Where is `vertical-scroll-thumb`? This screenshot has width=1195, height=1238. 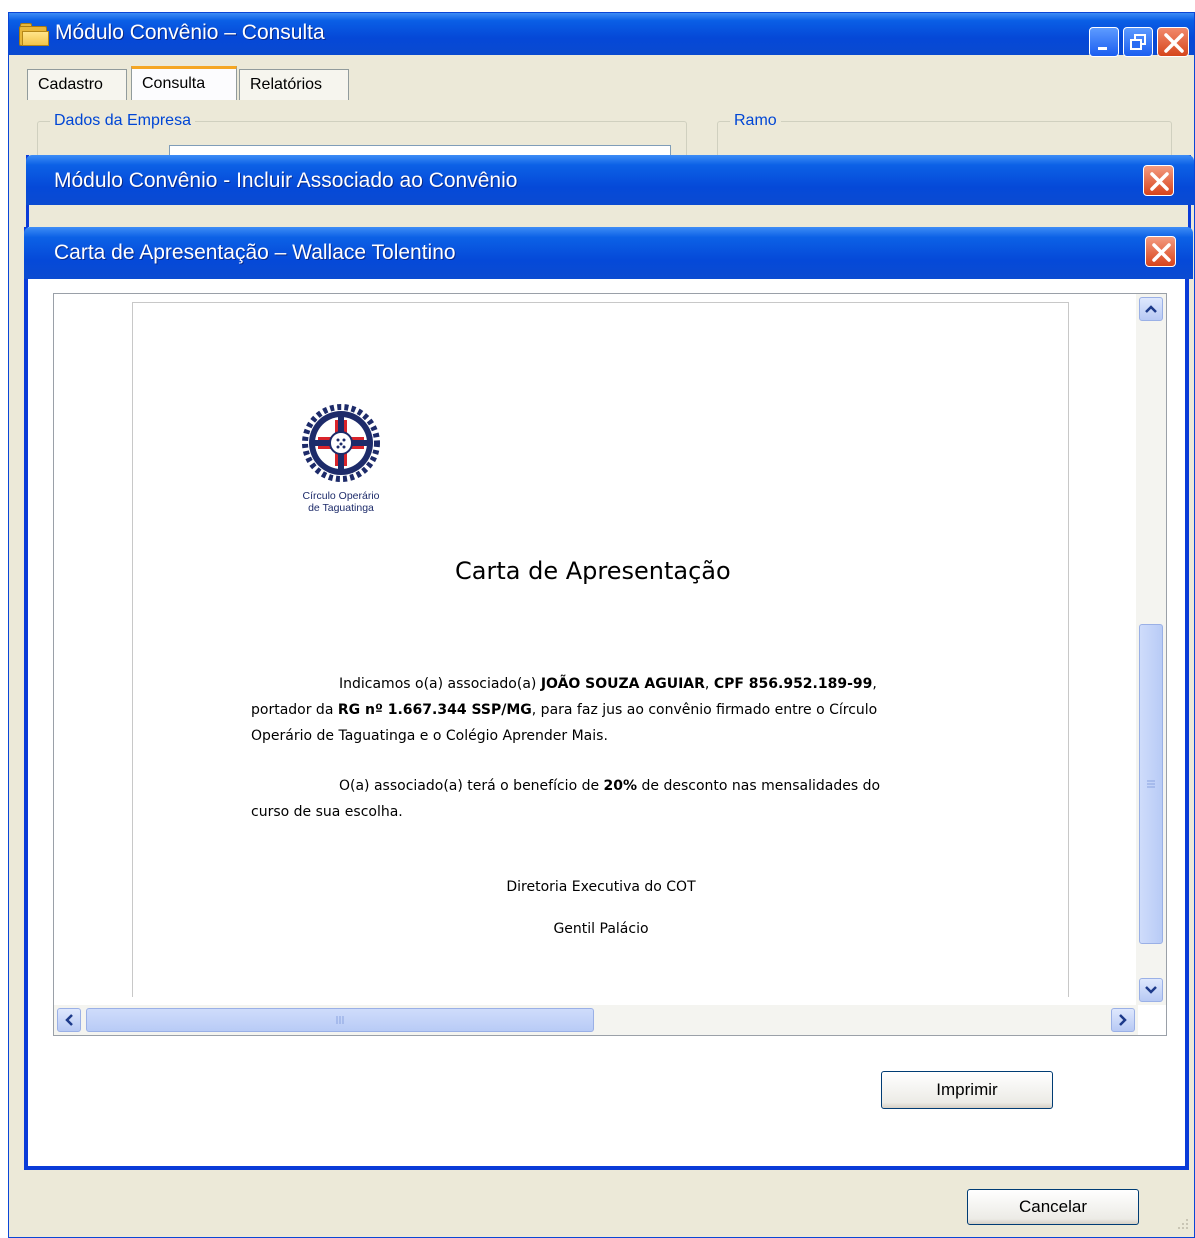 vertical-scroll-thumb is located at coordinates (1151, 784).